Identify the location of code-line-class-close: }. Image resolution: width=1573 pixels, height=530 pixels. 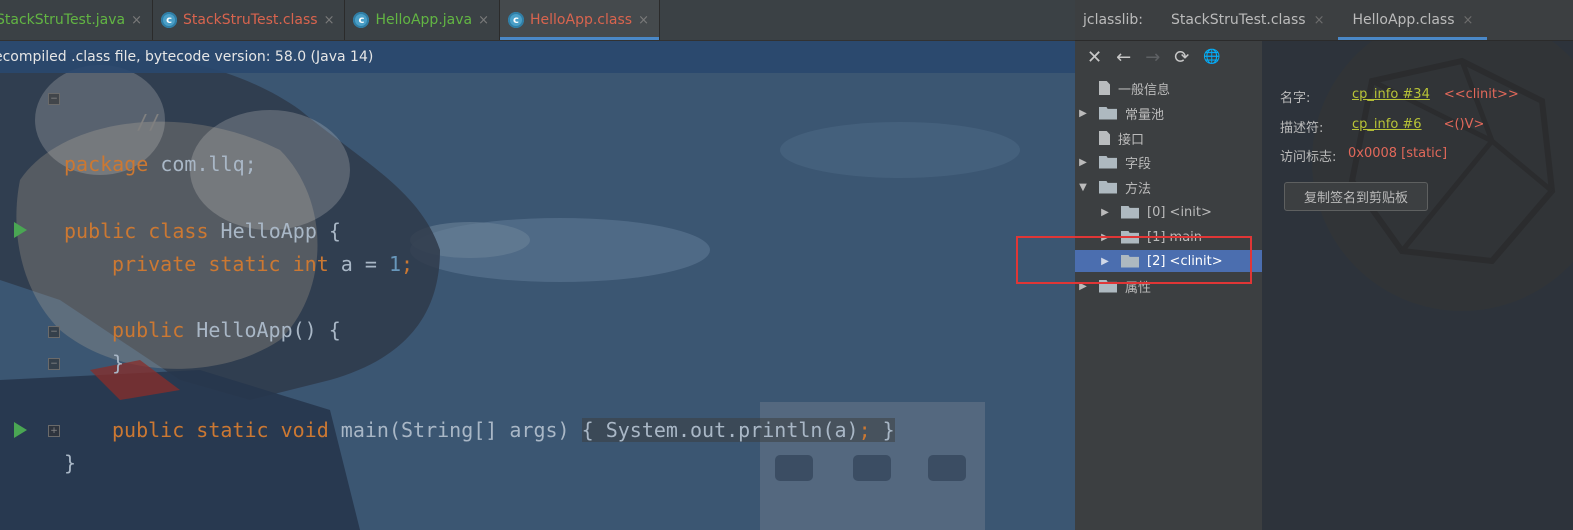
(70, 463).